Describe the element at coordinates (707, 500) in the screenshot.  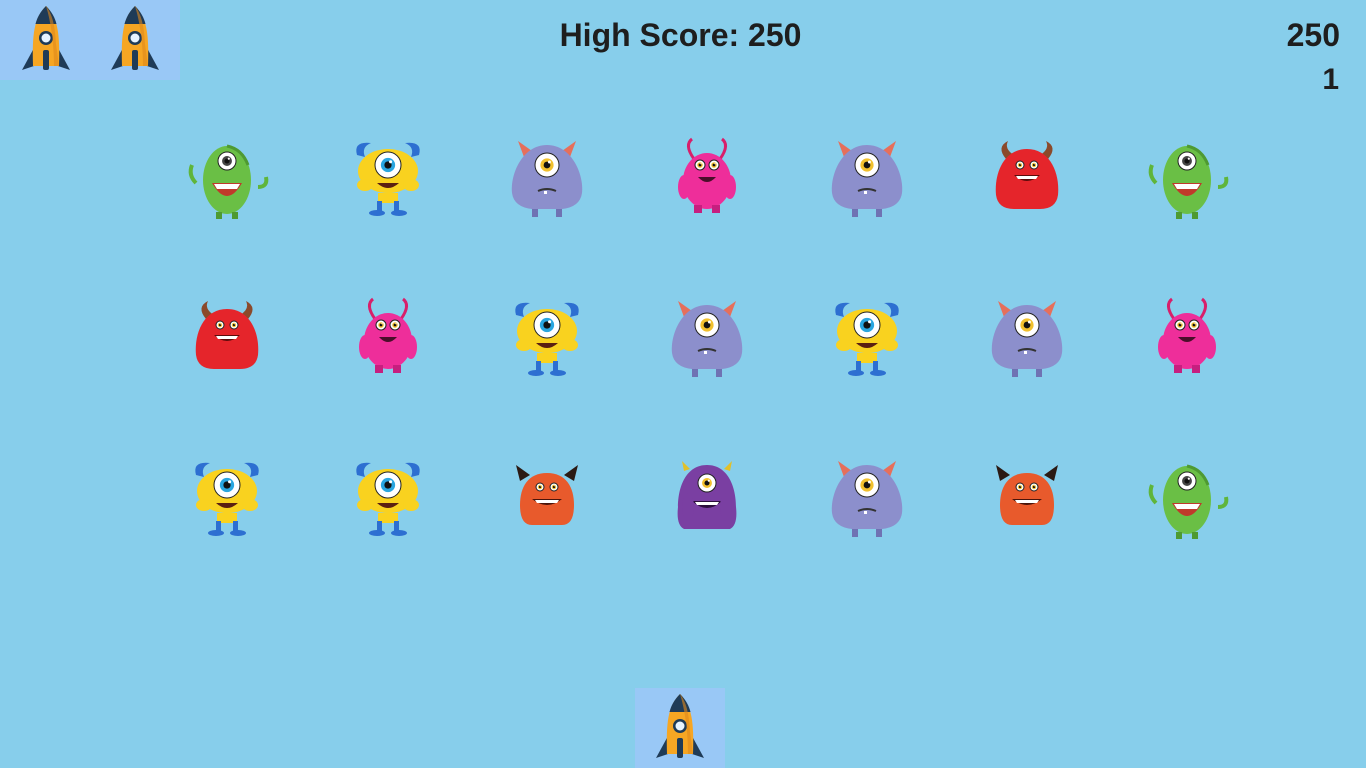
I see `monster-violet-cyclops` at that location.